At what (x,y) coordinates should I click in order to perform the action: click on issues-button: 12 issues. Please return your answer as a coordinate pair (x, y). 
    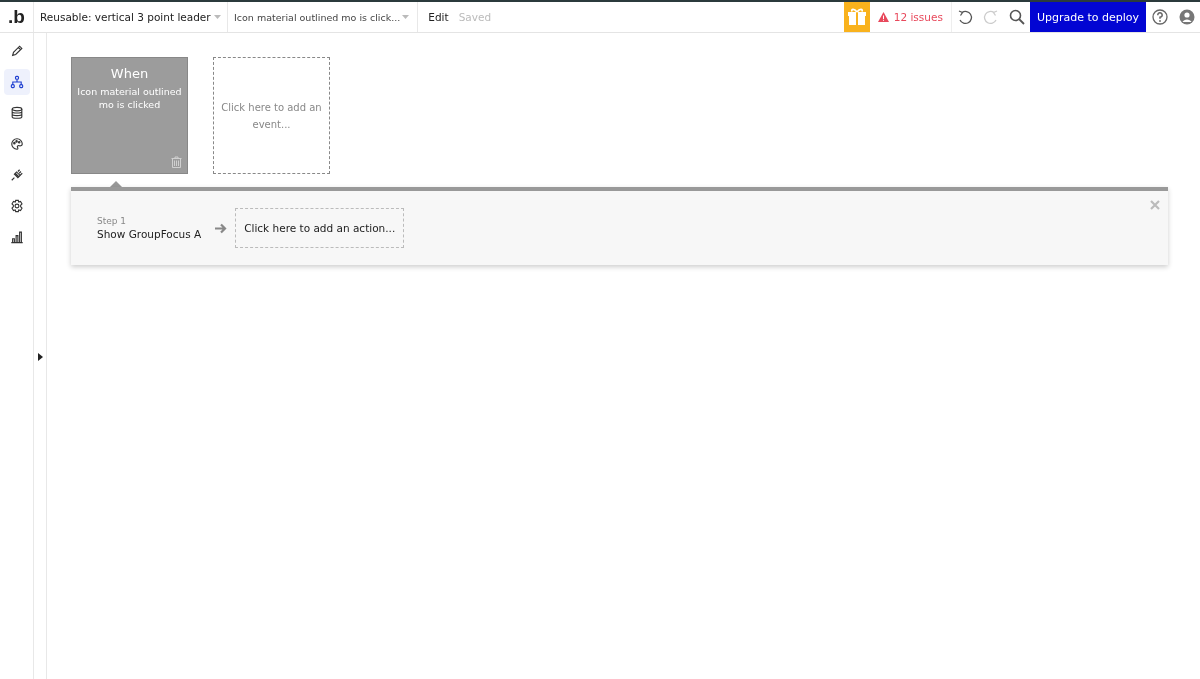
    Looking at the image, I should click on (910, 17).